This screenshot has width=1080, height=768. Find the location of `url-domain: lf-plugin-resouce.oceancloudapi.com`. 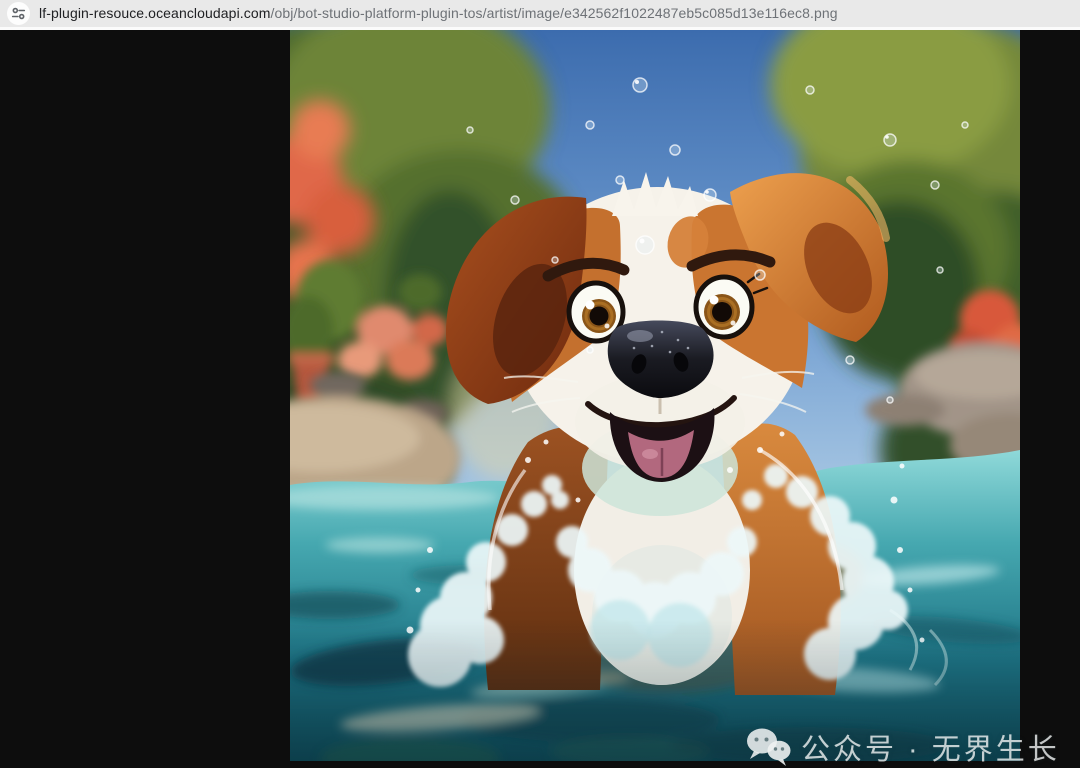

url-domain: lf-plugin-resouce.oceancloudapi.com is located at coordinates (155, 13).